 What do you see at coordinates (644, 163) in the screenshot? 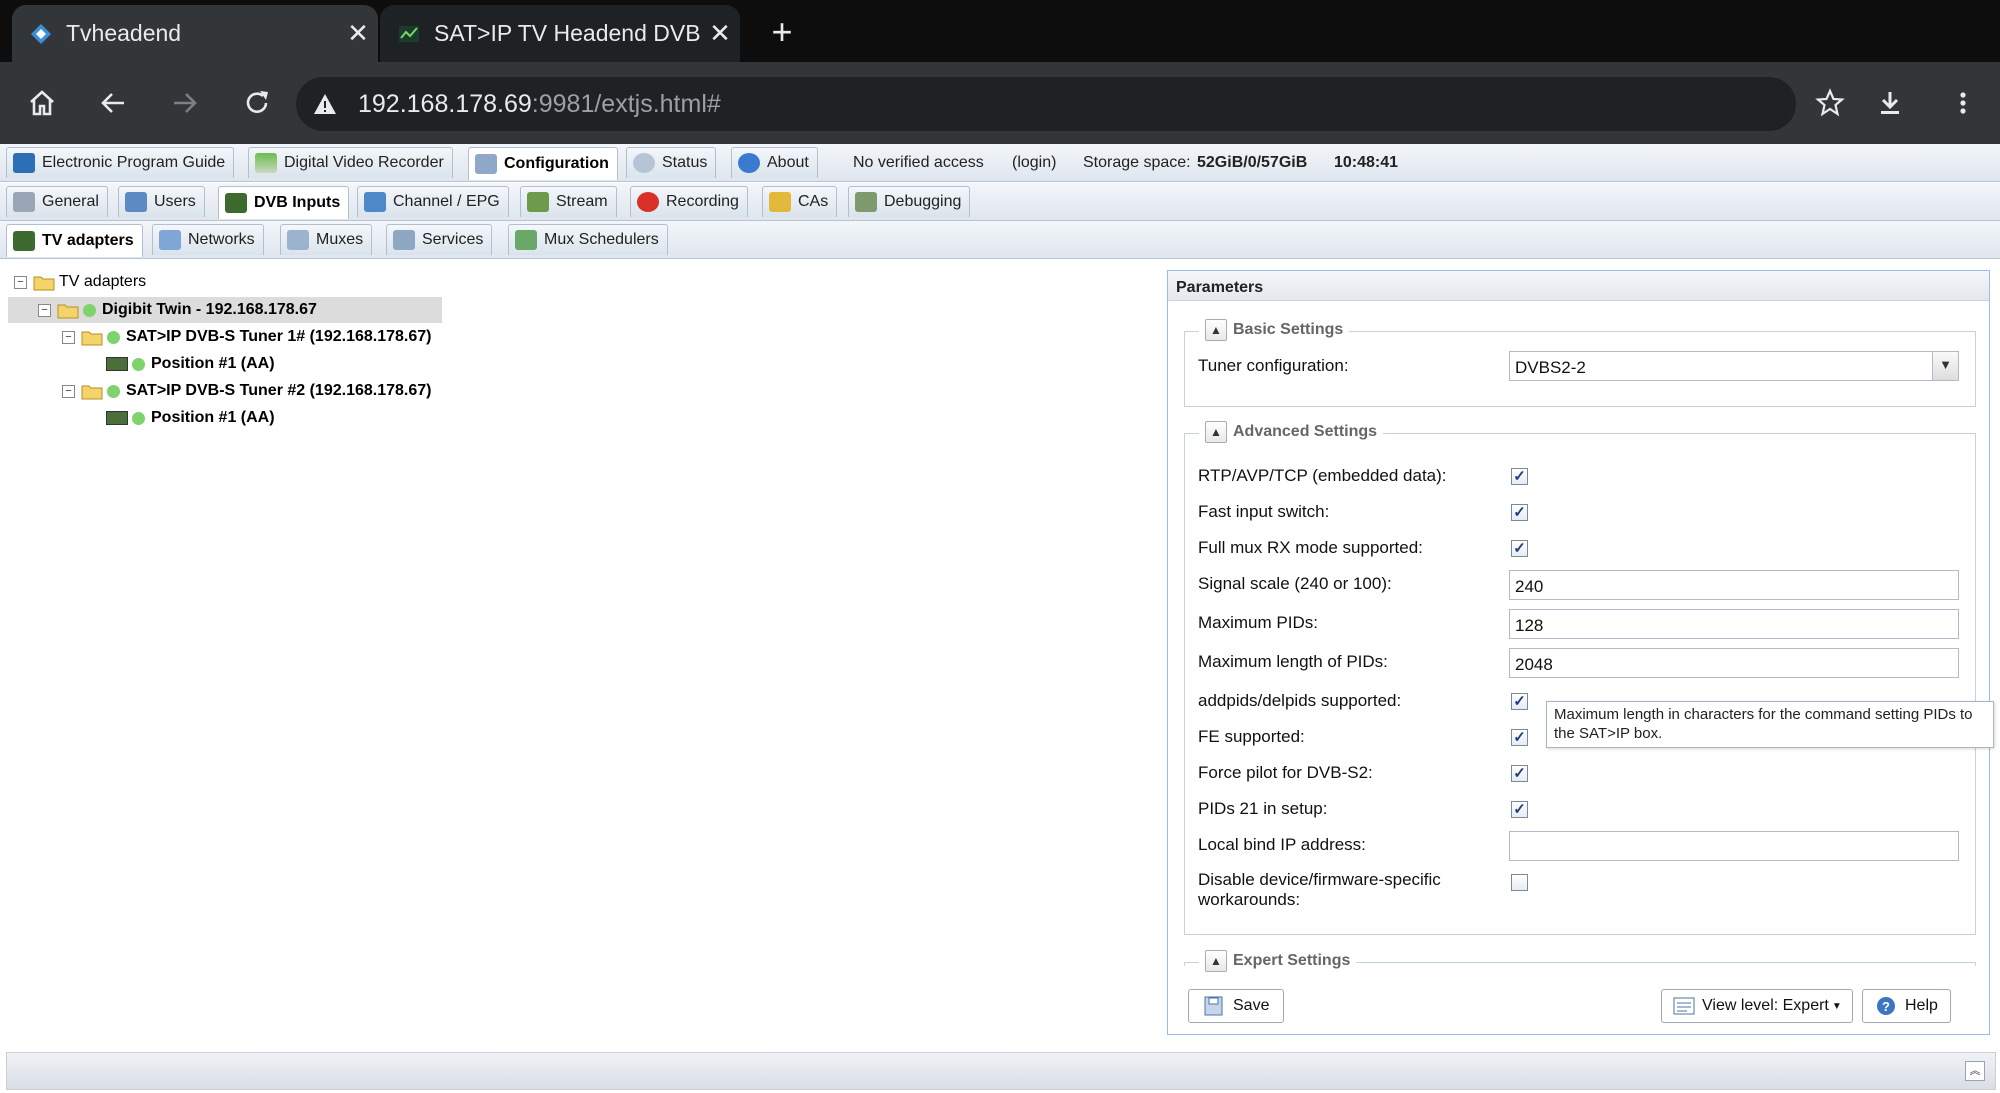
I see `eye-icon` at bounding box center [644, 163].